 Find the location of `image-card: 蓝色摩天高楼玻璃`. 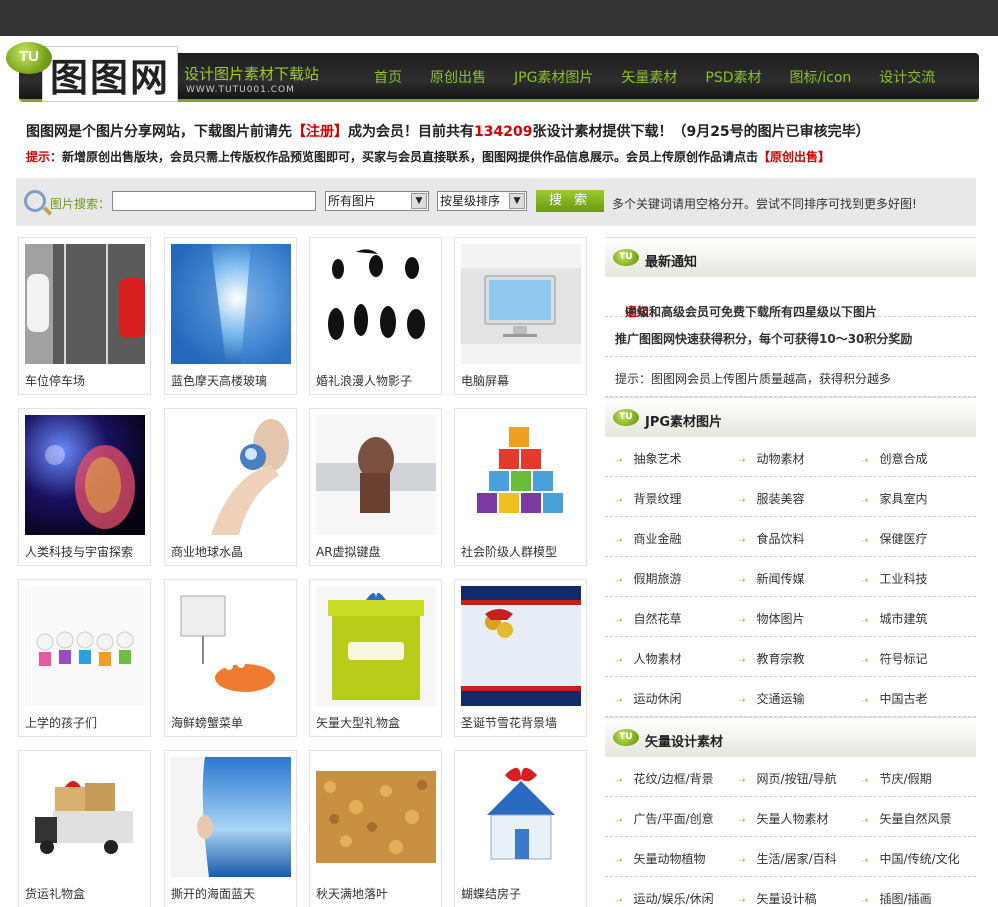

image-card: 蓝色摩天高楼玻璃 is located at coordinates (230, 316).